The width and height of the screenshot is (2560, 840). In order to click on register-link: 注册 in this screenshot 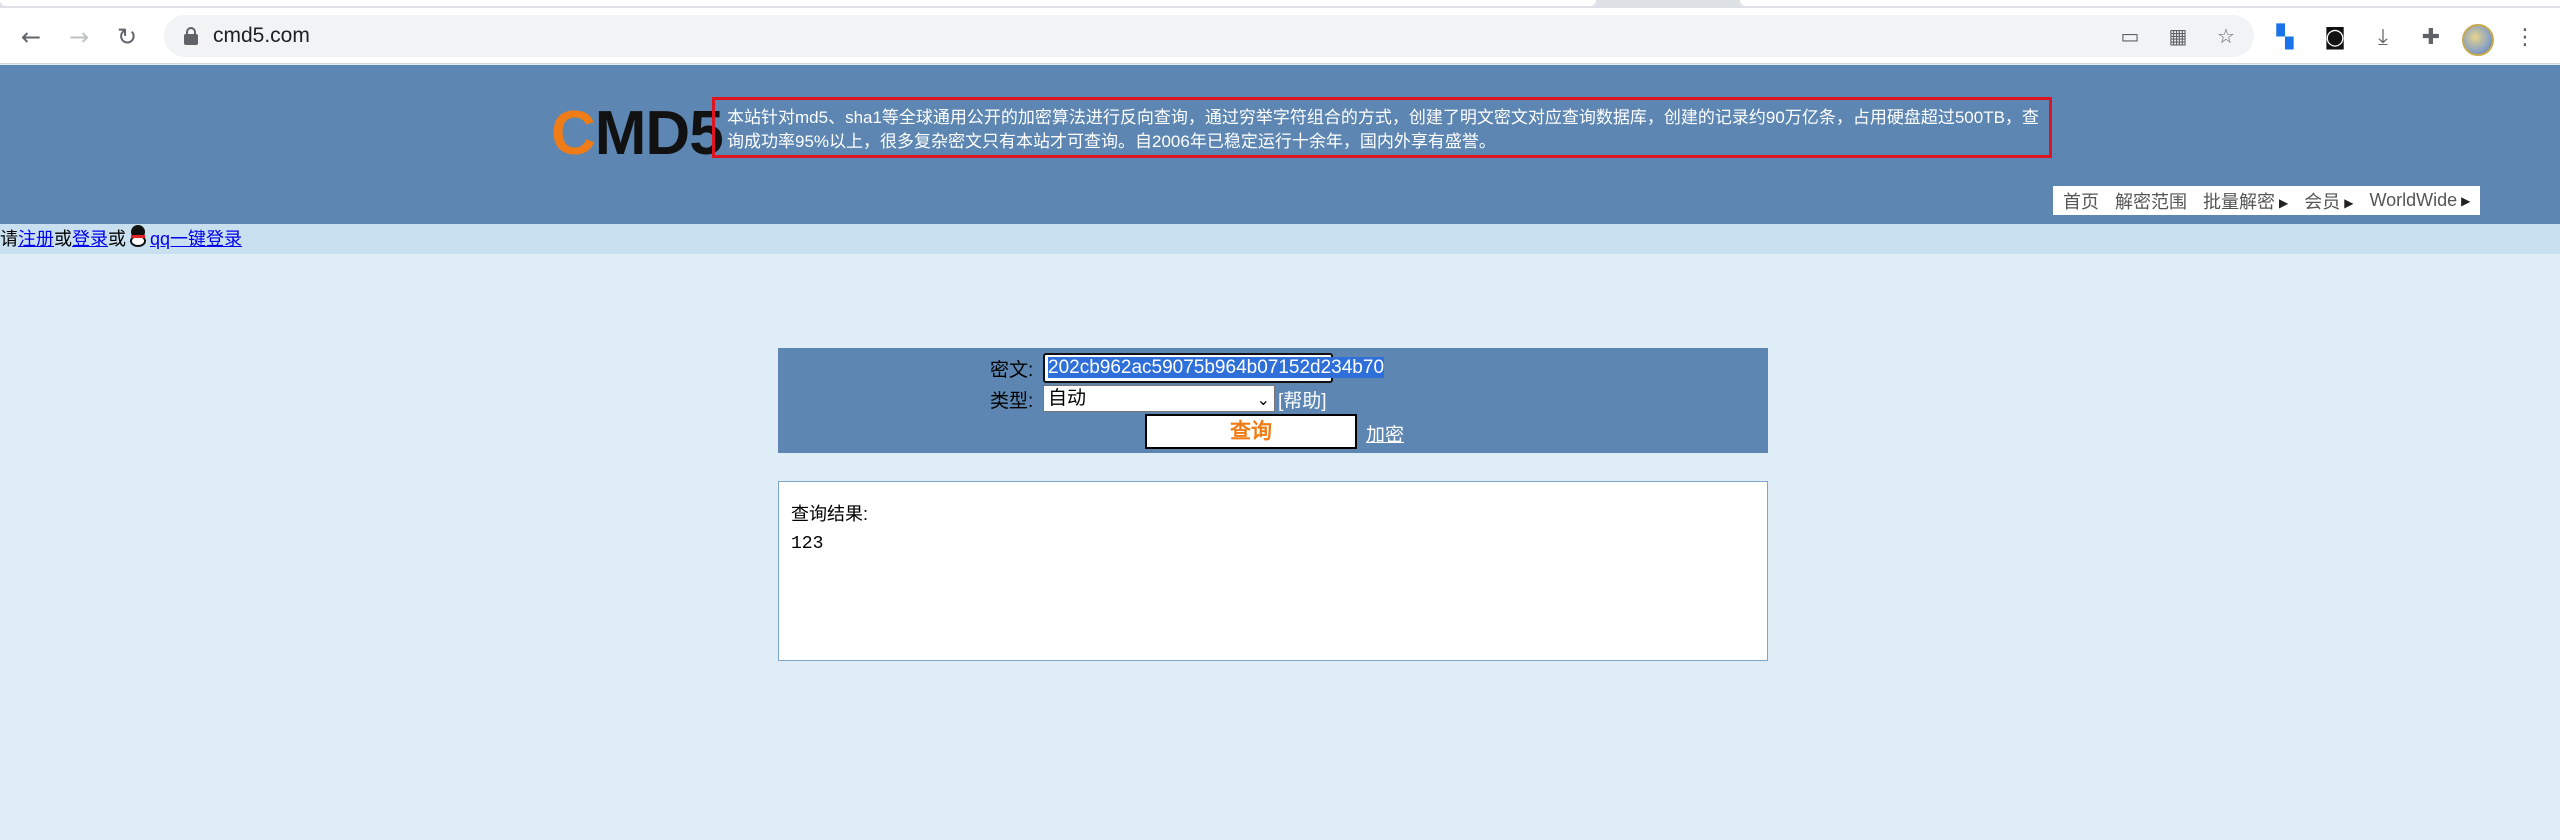, I will do `click(36, 239)`.